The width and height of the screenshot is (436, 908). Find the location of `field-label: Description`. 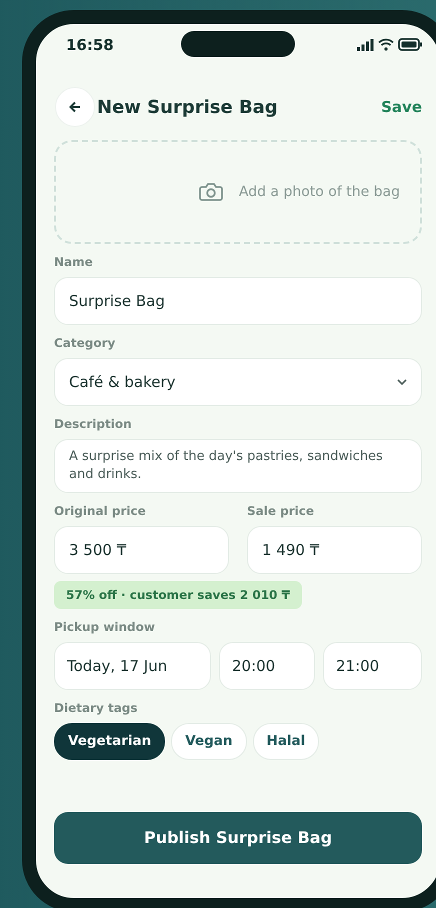

field-label: Description is located at coordinates (93, 424).